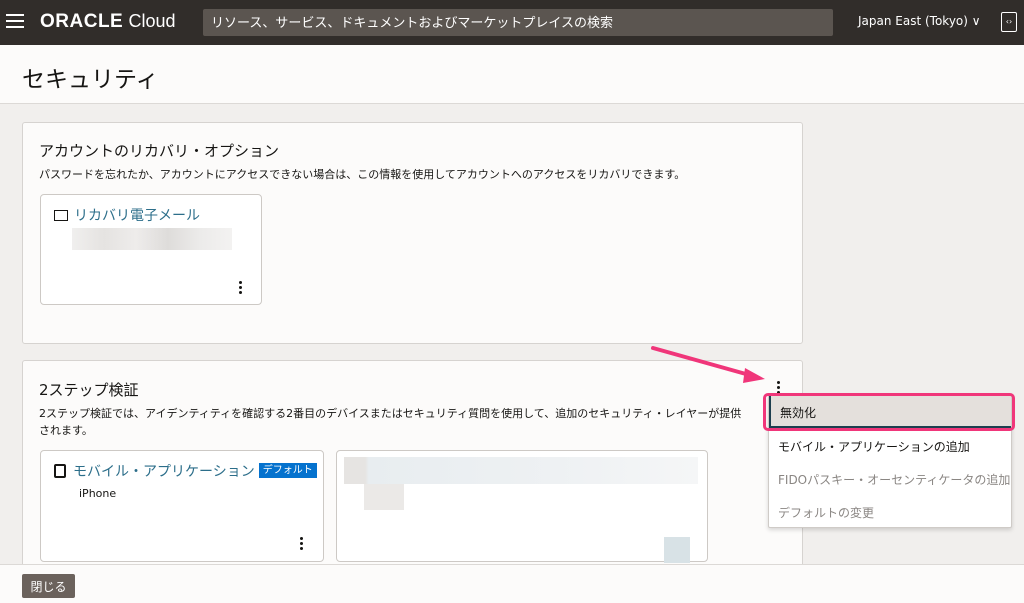  What do you see at coordinates (826, 513) in the screenshot?
I see `menu-item-change-default: デフォルトの変更` at bounding box center [826, 513].